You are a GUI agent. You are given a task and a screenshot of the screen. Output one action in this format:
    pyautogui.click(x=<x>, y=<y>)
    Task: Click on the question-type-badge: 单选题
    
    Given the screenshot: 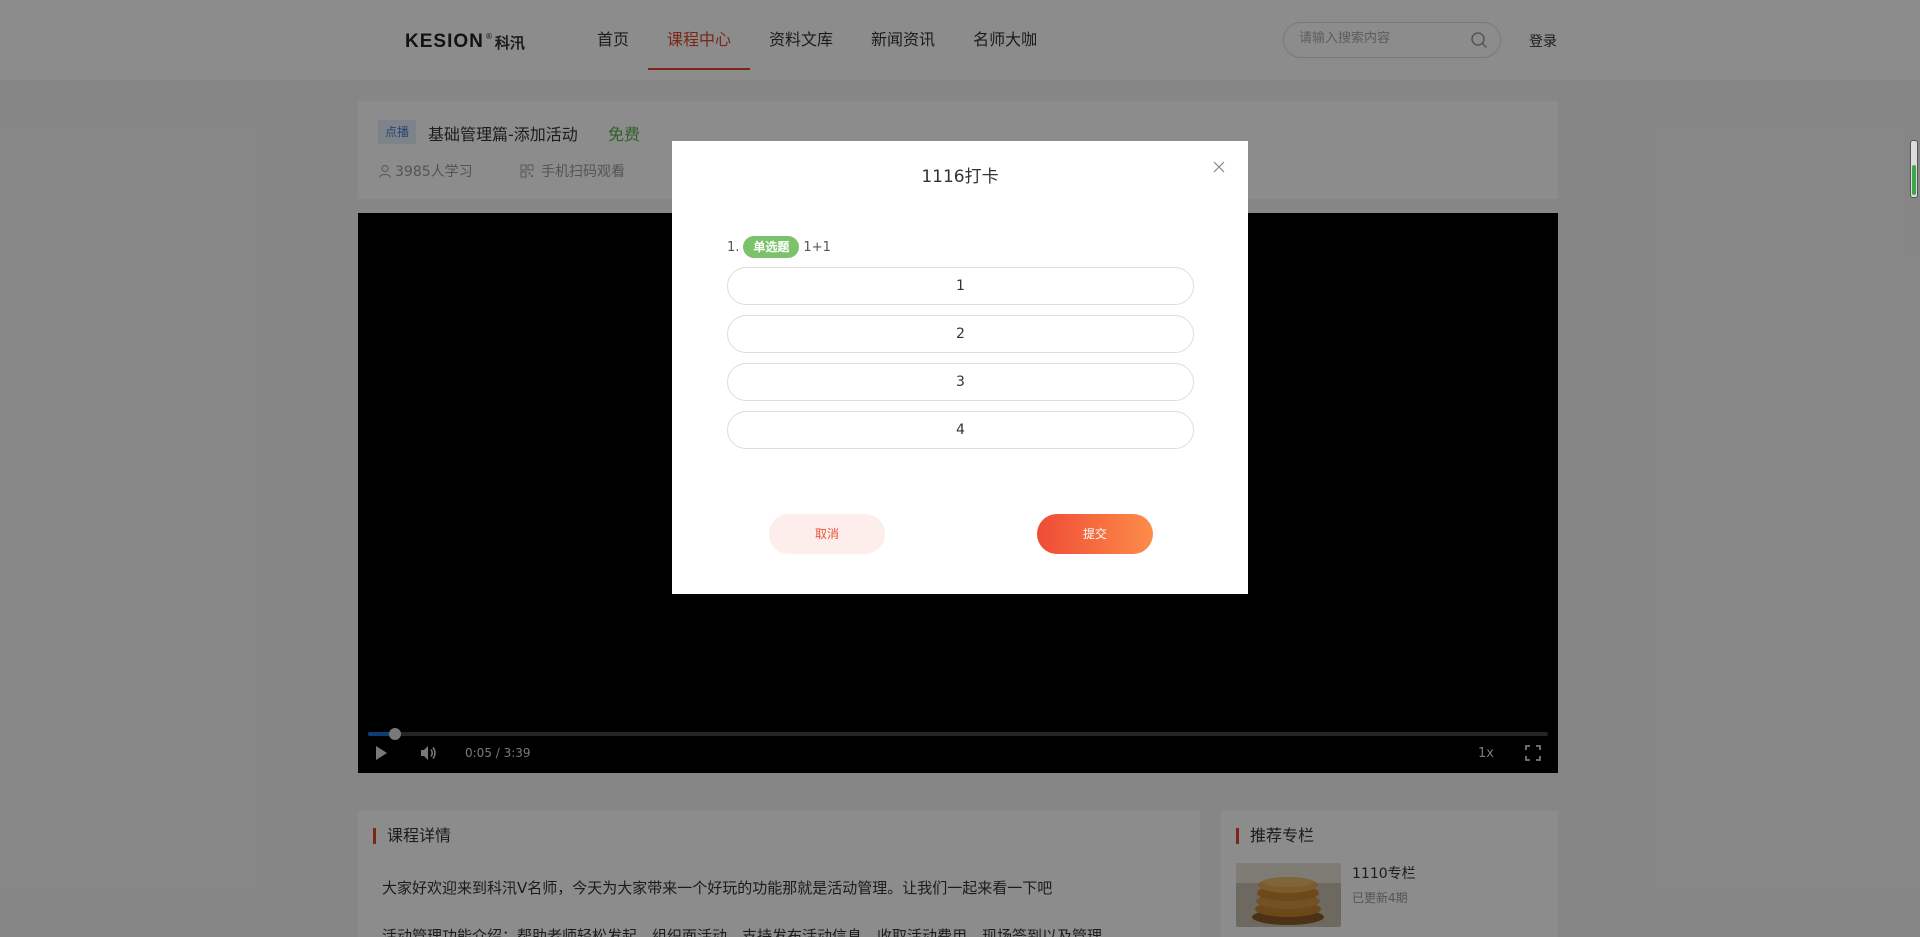 What is the action you would take?
    pyautogui.click(x=771, y=247)
    